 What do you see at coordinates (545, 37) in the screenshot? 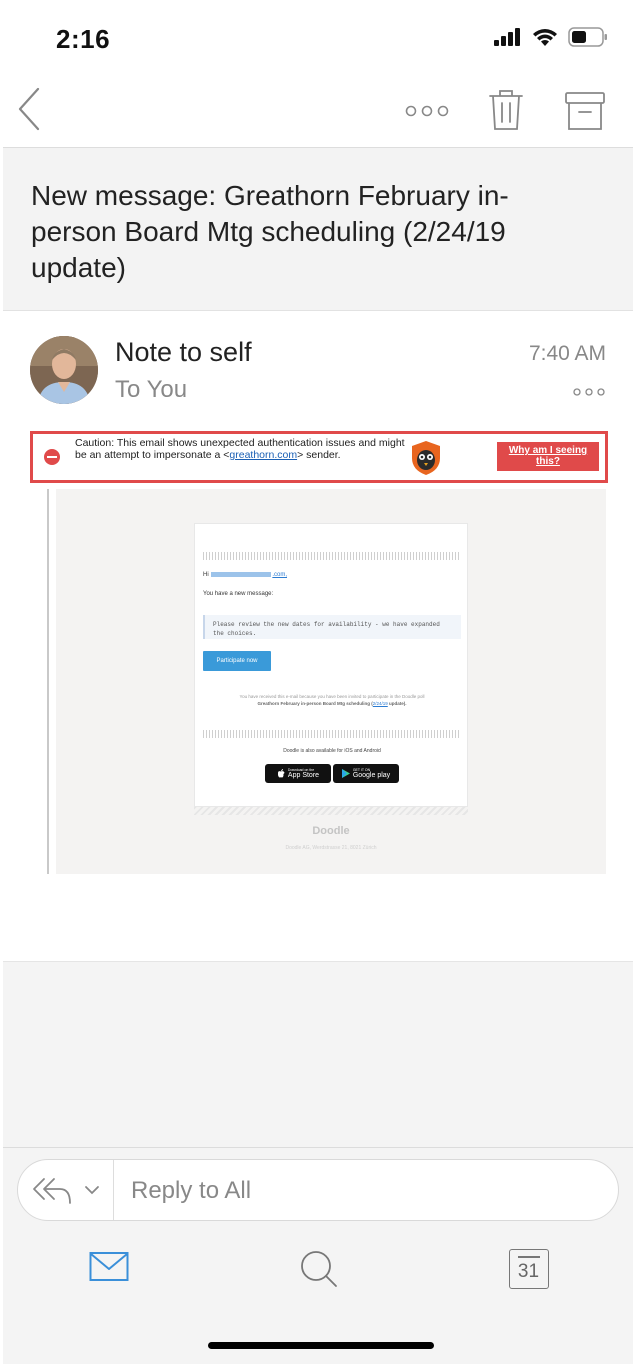
I see `wifi-icon` at bounding box center [545, 37].